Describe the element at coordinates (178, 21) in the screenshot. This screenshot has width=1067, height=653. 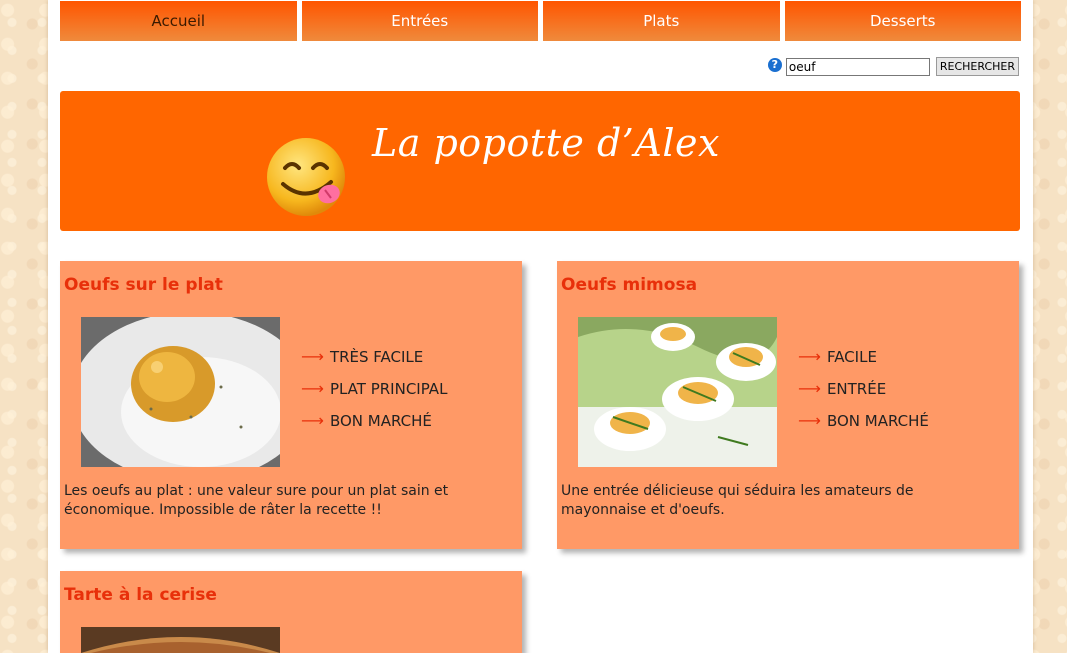
I see `nav-item-accueil: Accueil` at that location.